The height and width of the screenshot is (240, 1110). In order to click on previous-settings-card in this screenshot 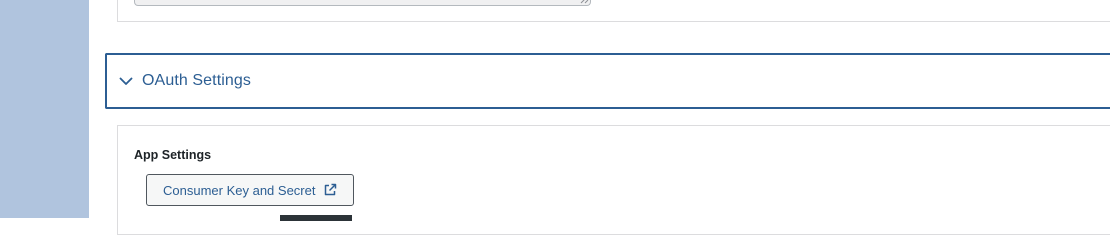, I will do `click(613, 11)`.